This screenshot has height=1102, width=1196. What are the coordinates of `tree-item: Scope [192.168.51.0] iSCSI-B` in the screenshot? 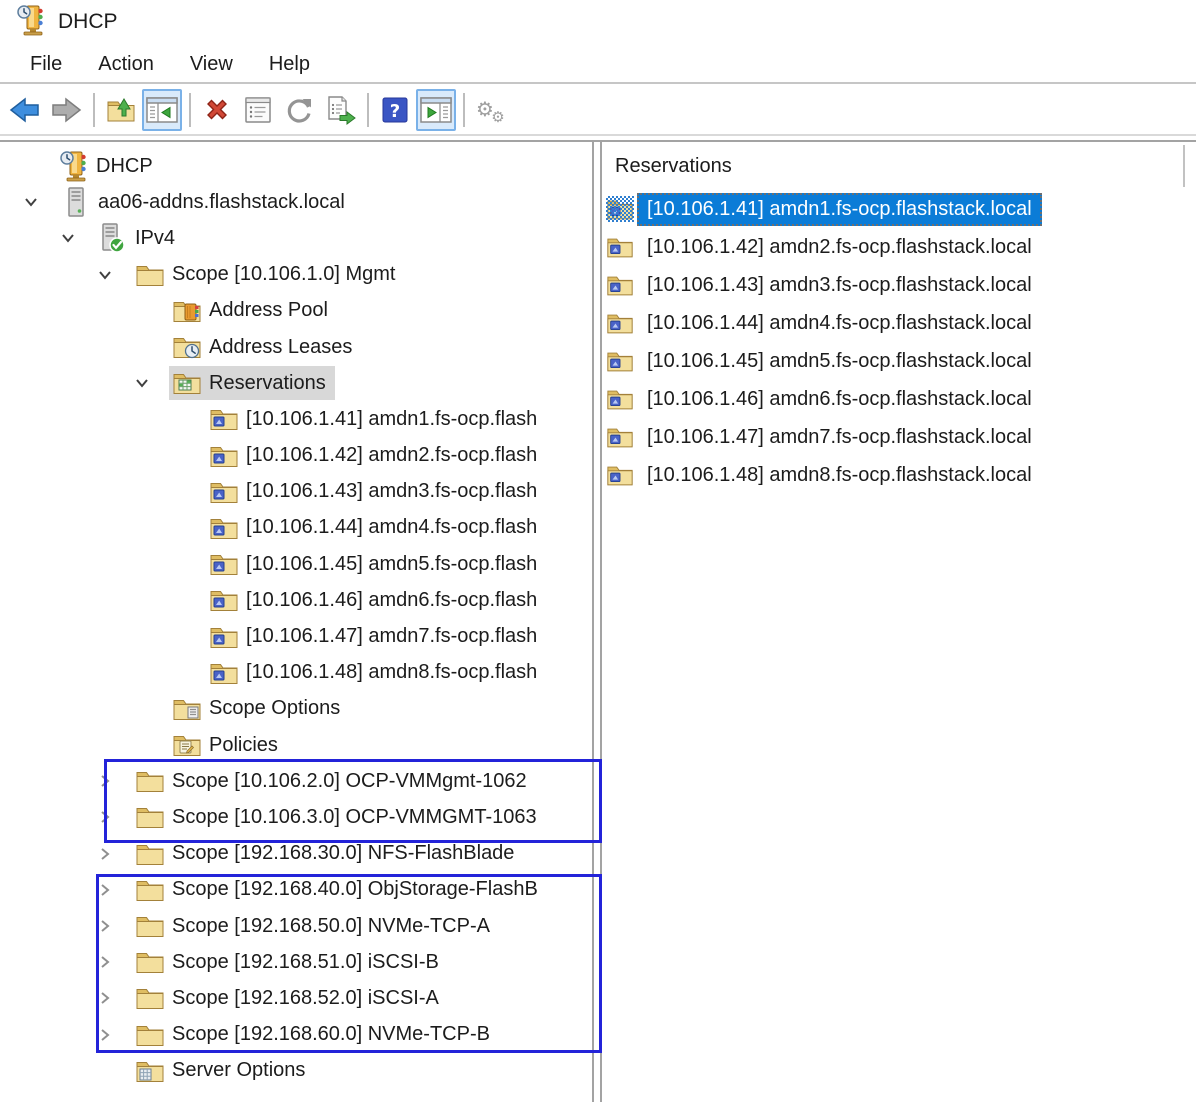 It's located at (296, 962).